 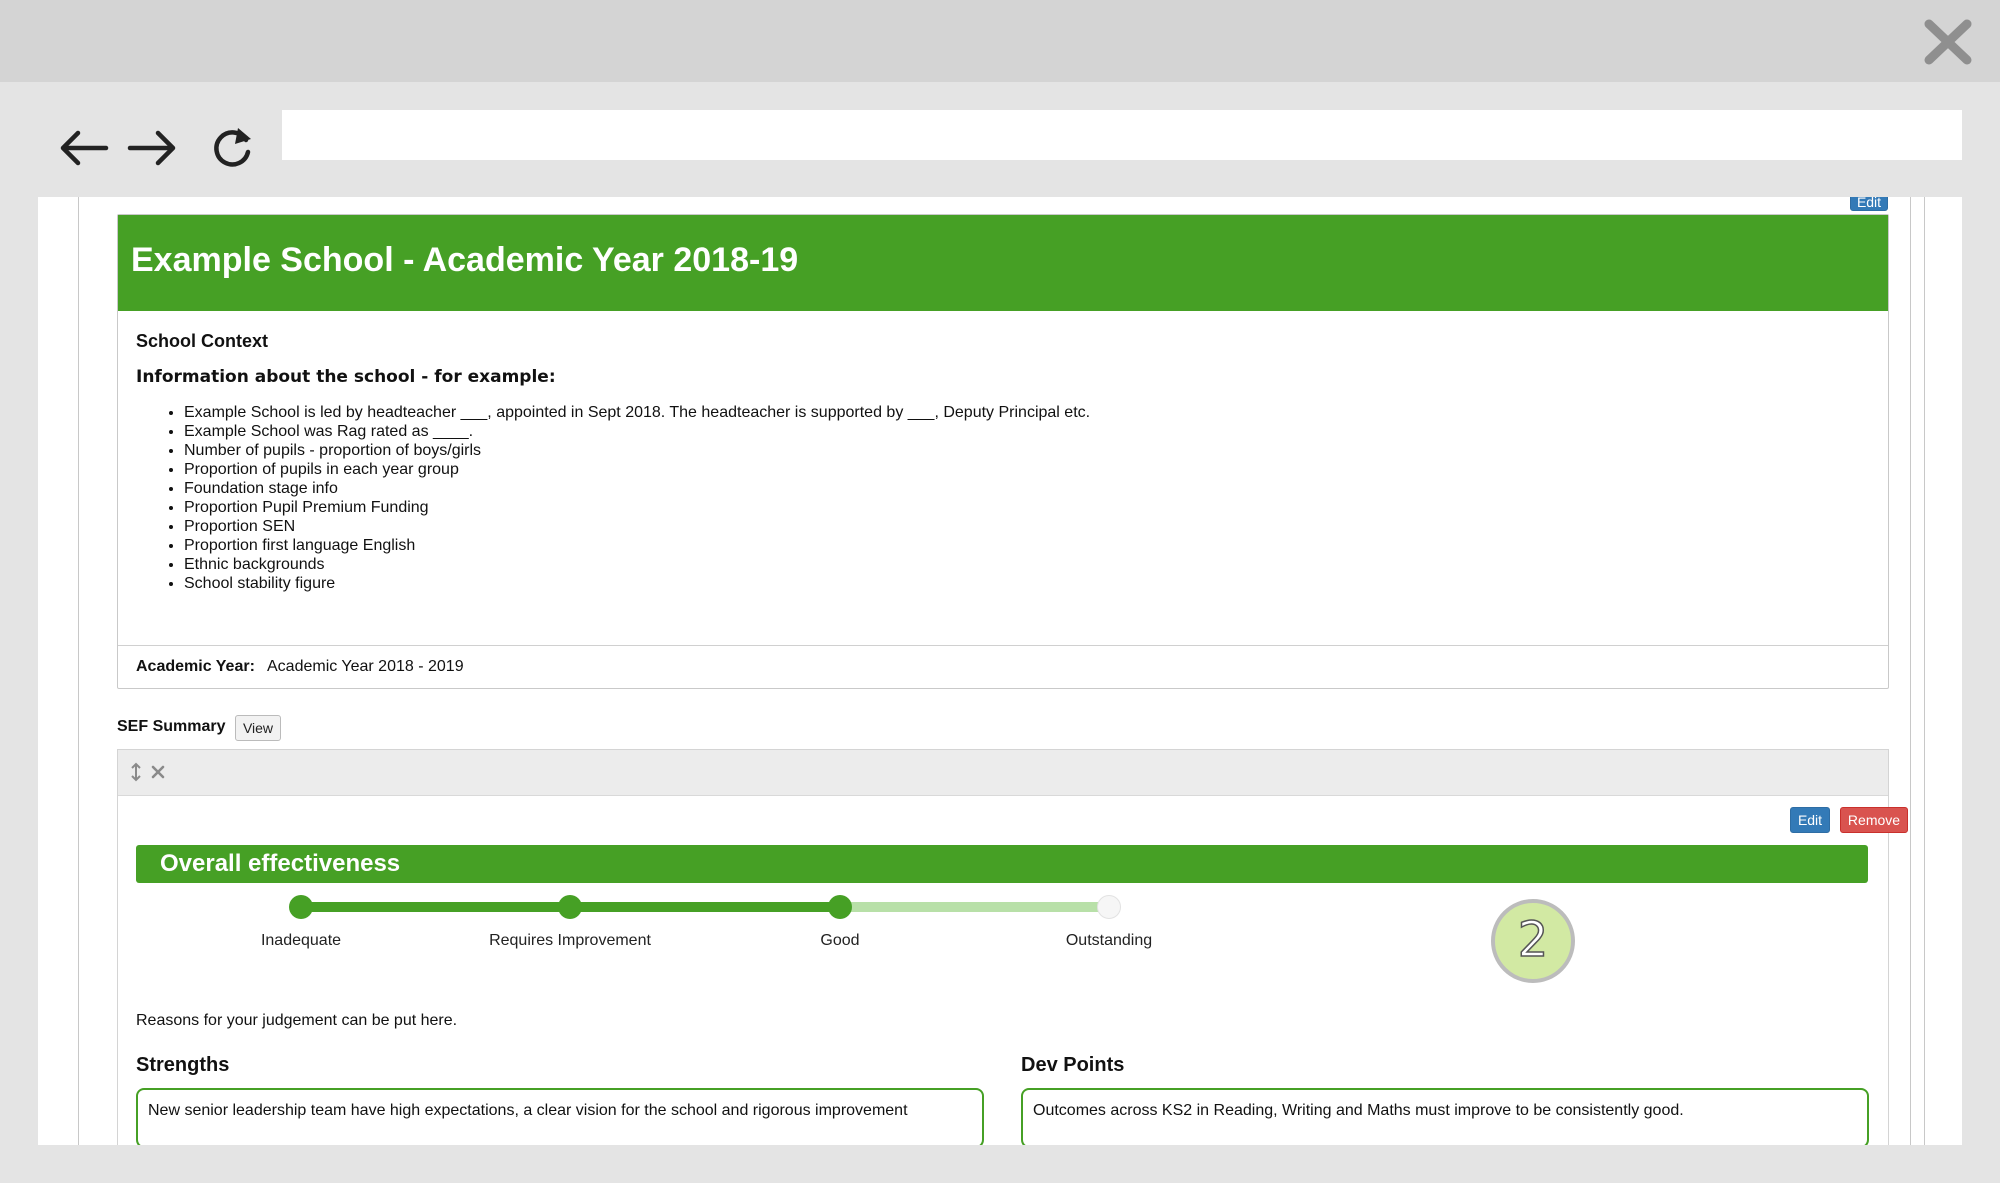 What do you see at coordinates (136, 772) in the screenshot?
I see `move-vertical-icon` at bounding box center [136, 772].